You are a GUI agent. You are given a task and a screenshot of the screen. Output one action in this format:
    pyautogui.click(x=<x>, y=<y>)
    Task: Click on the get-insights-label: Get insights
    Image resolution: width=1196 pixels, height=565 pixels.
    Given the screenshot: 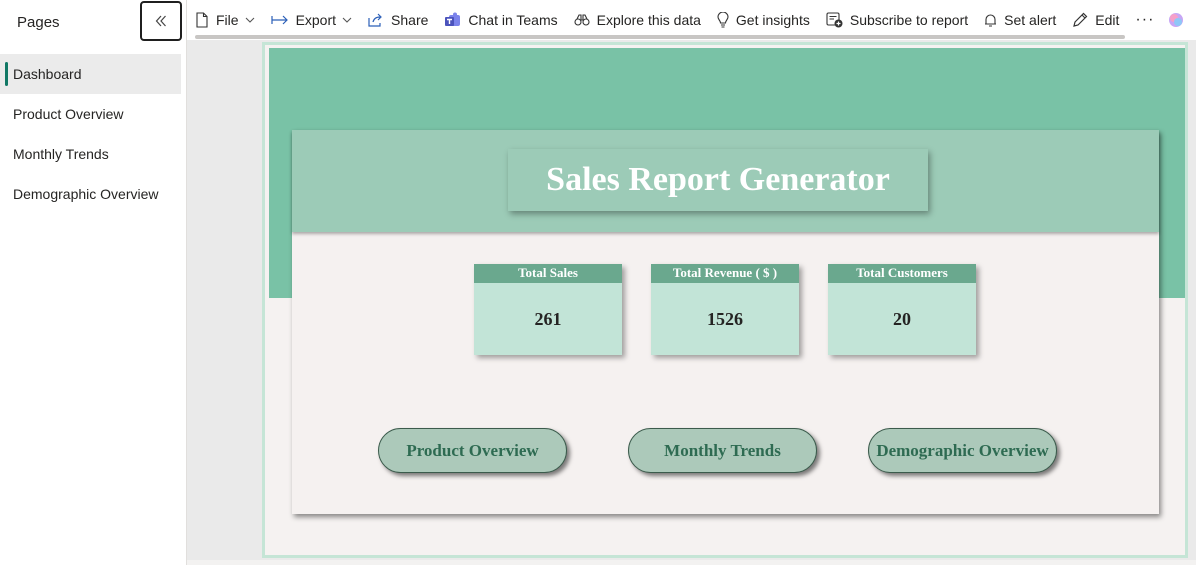 What is the action you would take?
    pyautogui.click(x=772, y=20)
    